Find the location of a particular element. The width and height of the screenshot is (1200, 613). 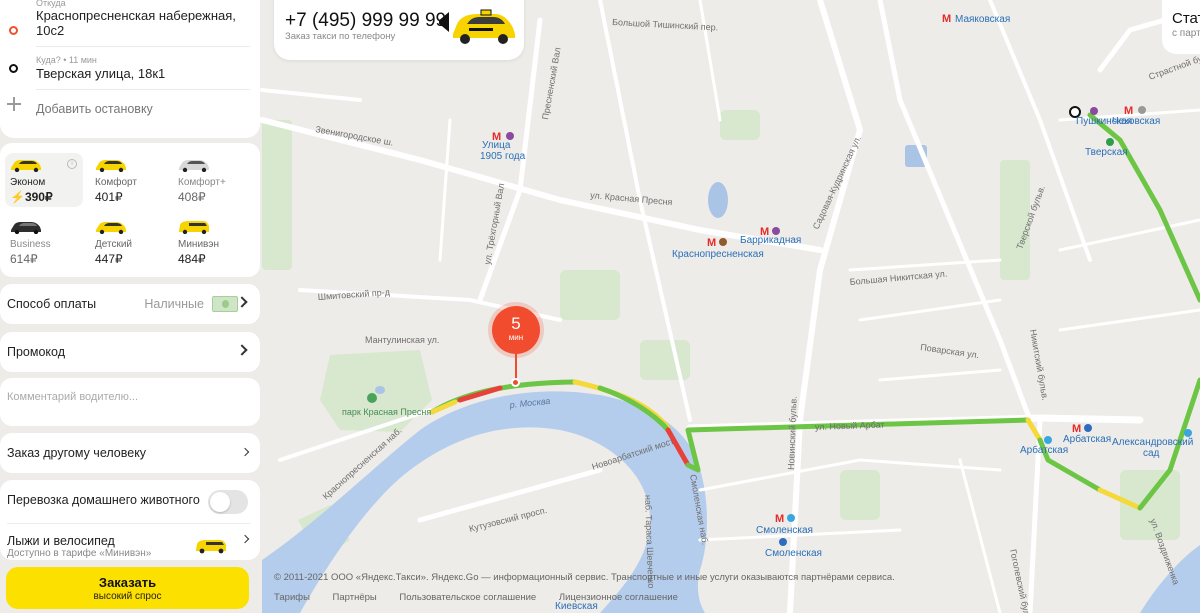

eta-stem is located at coordinates (516, 367).